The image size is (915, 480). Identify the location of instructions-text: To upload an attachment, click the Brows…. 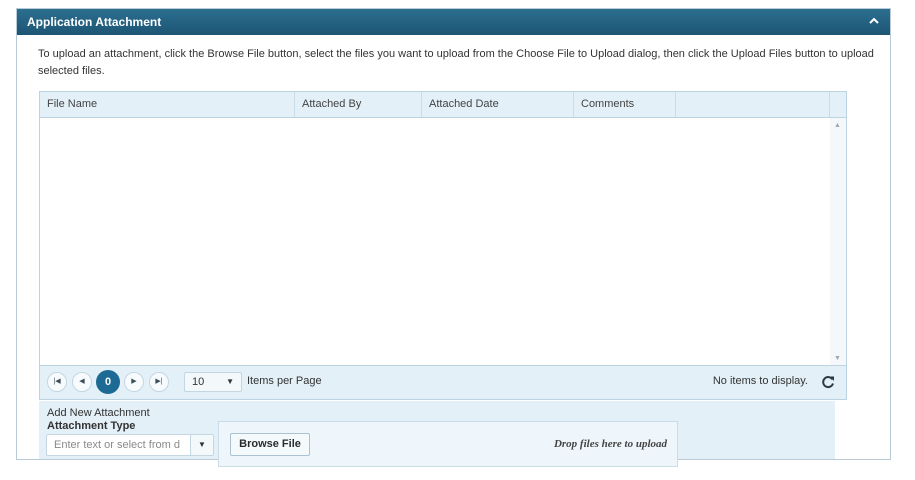
(456, 62).